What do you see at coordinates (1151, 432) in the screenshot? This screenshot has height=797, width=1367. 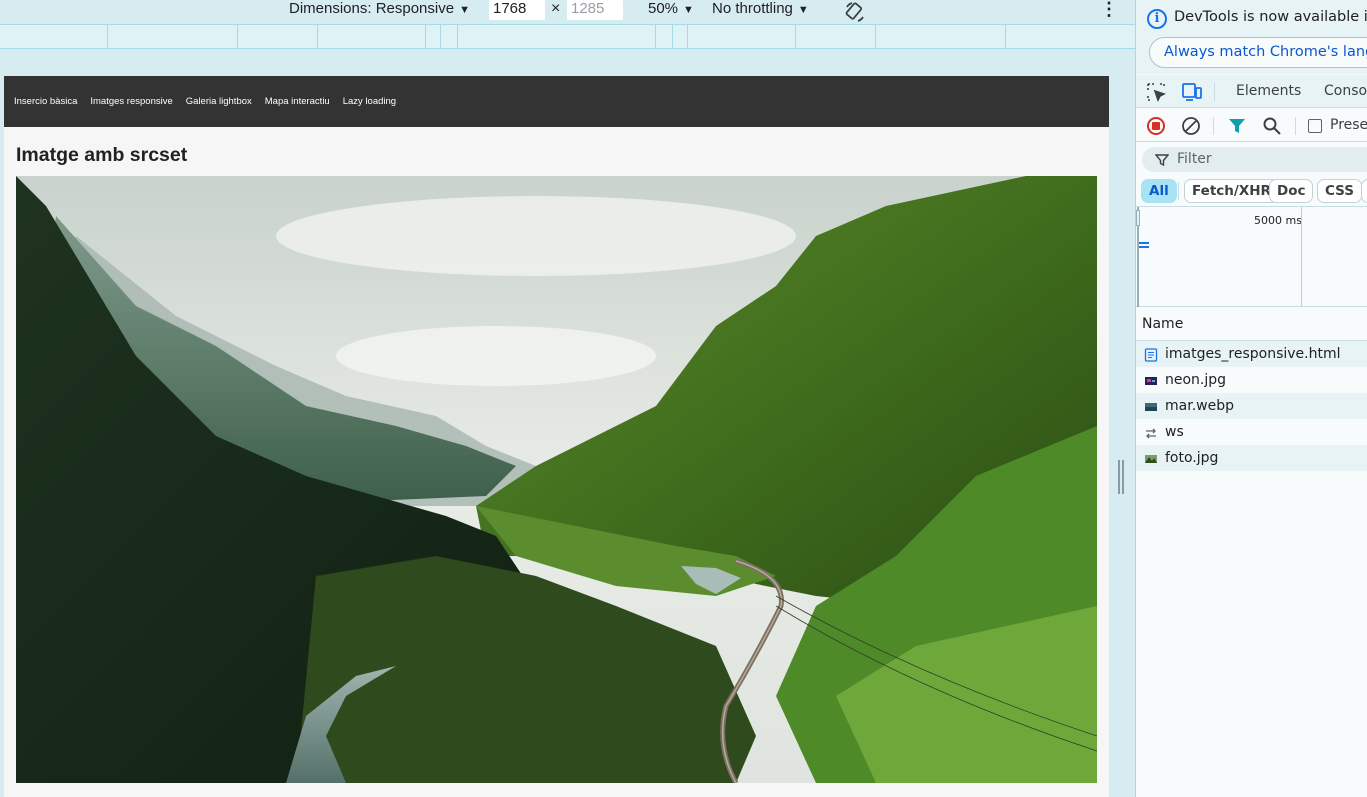 I see `websocket-icon` at bounding box center [1151, 432].